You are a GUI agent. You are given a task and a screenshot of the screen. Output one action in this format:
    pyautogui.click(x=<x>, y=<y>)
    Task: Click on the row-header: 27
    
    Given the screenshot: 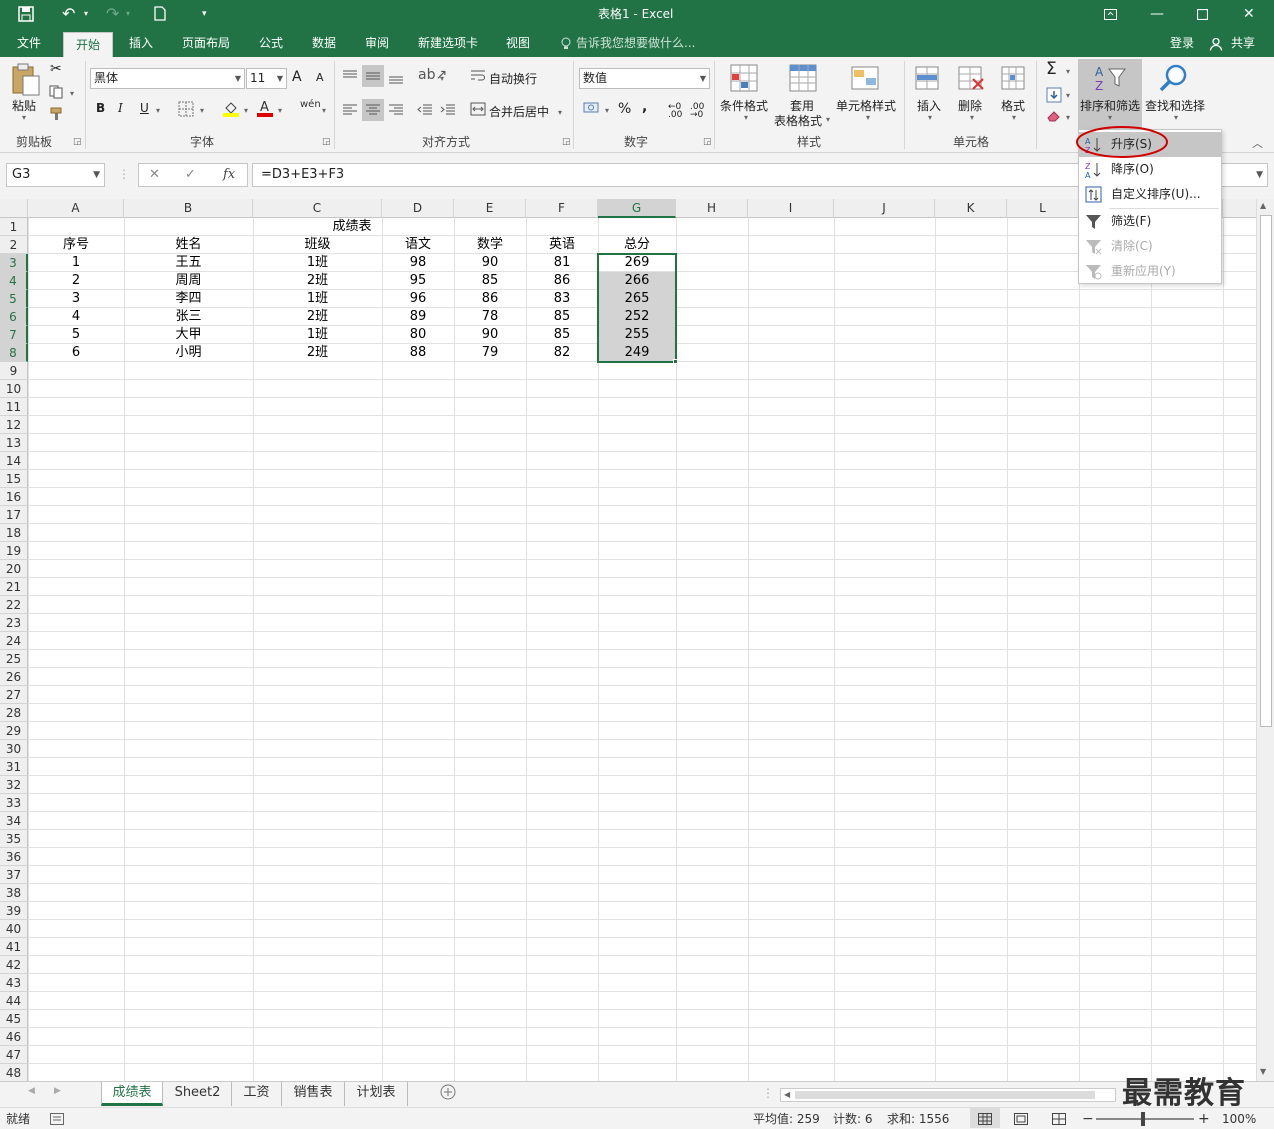 What is the action you would take?
    pyautogui.click(x=14, y=695)
    